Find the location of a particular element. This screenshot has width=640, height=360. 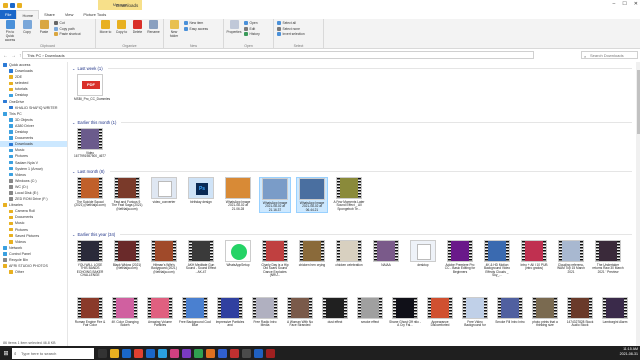

file-item: WhatsApp Image 2021-08-02 at 21.06.28 is located at coordinates (238, 194).